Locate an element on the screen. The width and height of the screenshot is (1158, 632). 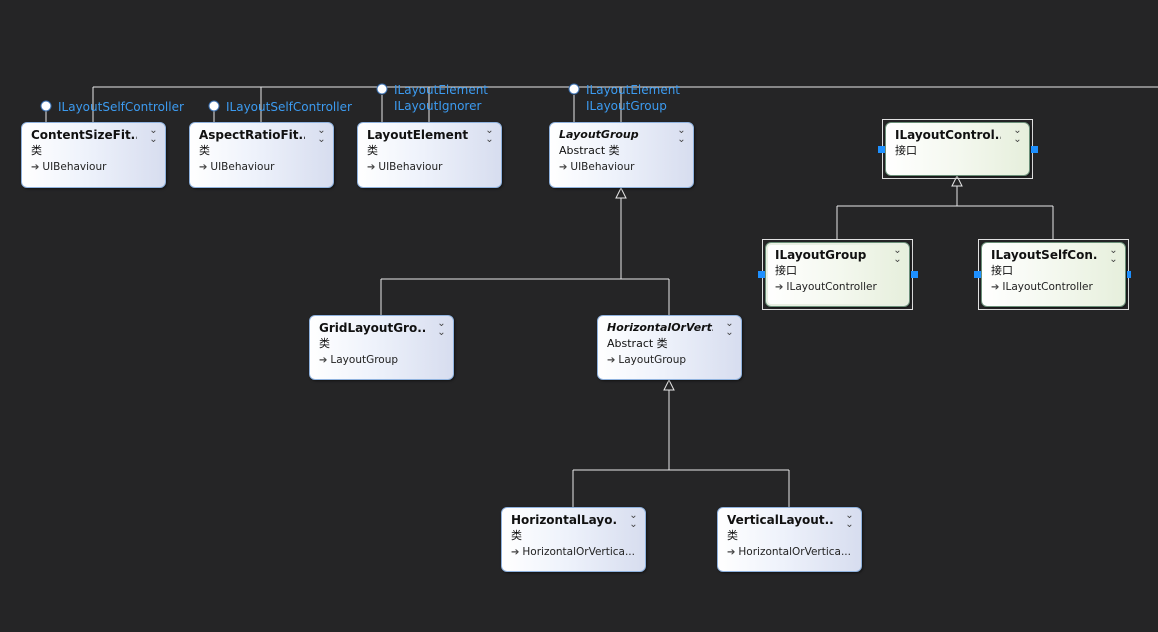
lollipop-label-layout-element: ILayoutElement ILayoutIgnorer is located at coordinates (441, 98).